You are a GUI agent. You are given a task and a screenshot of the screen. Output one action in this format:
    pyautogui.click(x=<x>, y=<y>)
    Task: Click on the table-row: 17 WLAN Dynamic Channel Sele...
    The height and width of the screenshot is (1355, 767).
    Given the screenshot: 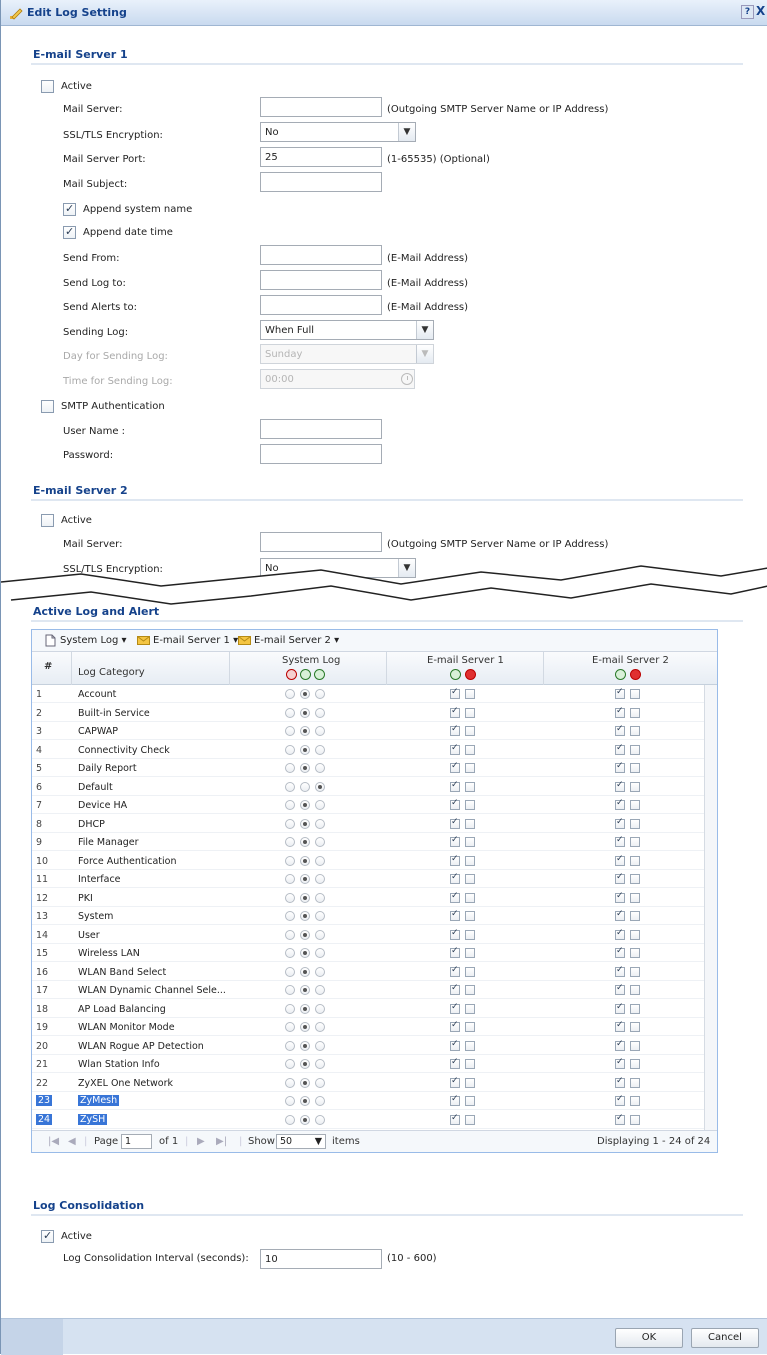 What is the action you would take?
    pyautogui.click(x=368, y=990)
    